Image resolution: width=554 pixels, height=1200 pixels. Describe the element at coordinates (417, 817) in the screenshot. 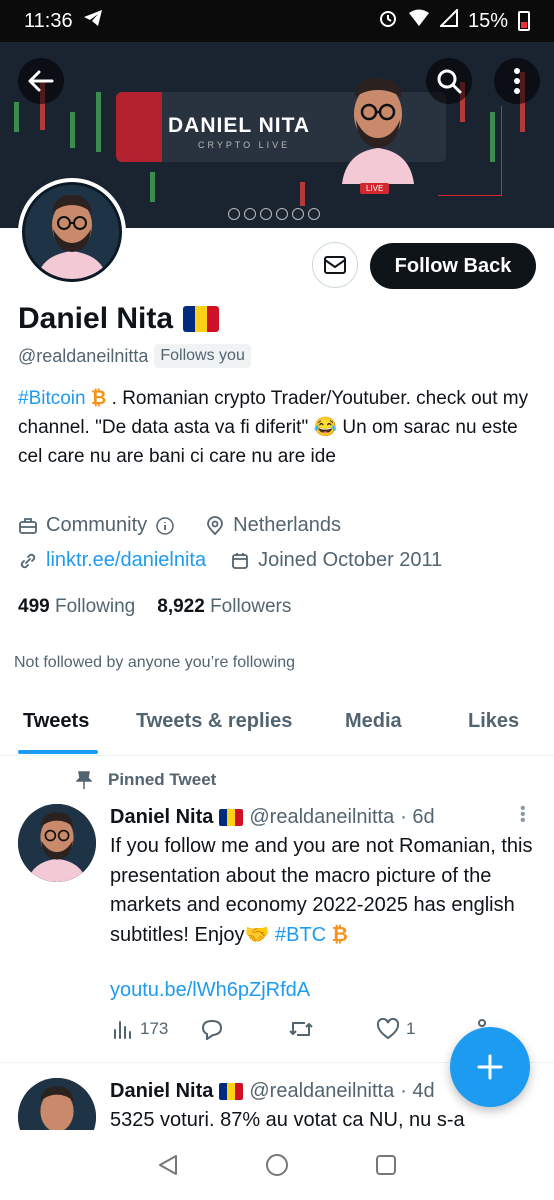

I see `tweet-time: · 6d` at that location.